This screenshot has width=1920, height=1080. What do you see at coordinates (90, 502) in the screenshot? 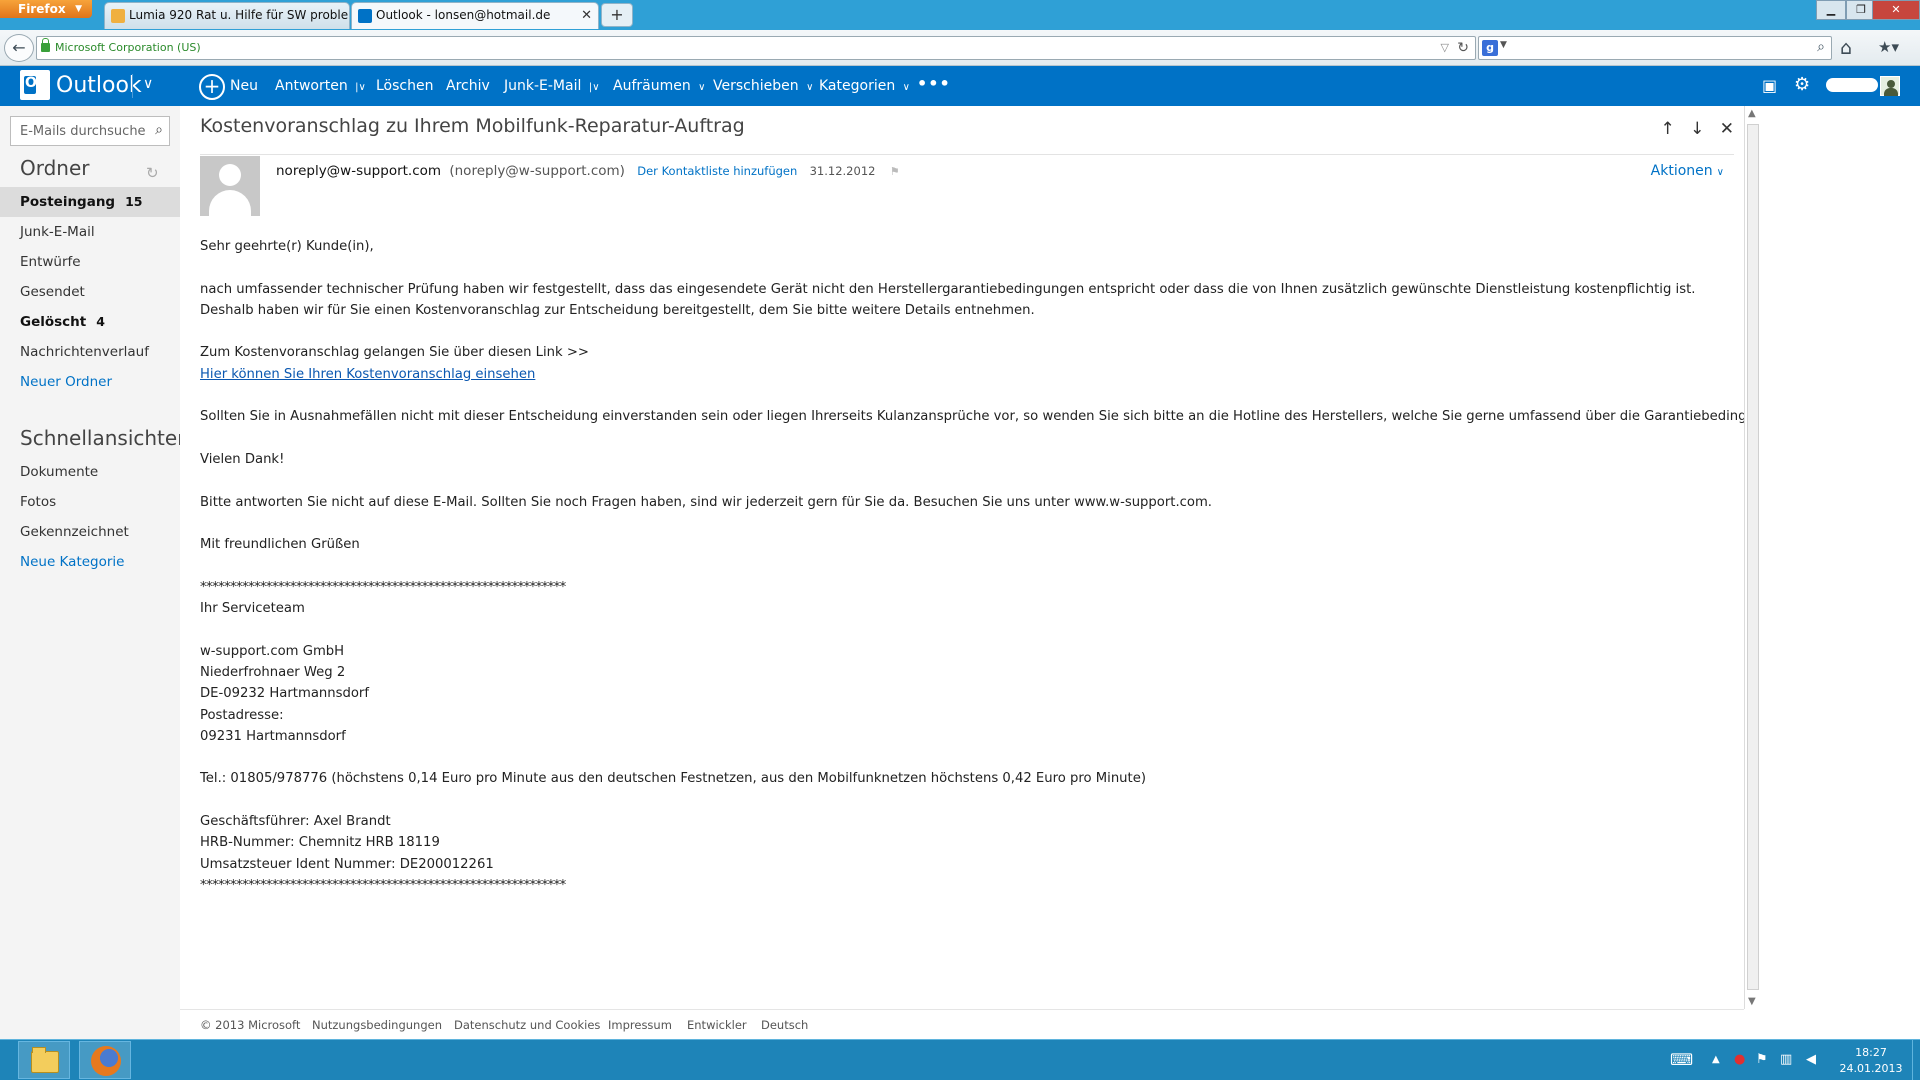
I see `sidebar-item-photos: Fotos` at bounding box center [90, 502].